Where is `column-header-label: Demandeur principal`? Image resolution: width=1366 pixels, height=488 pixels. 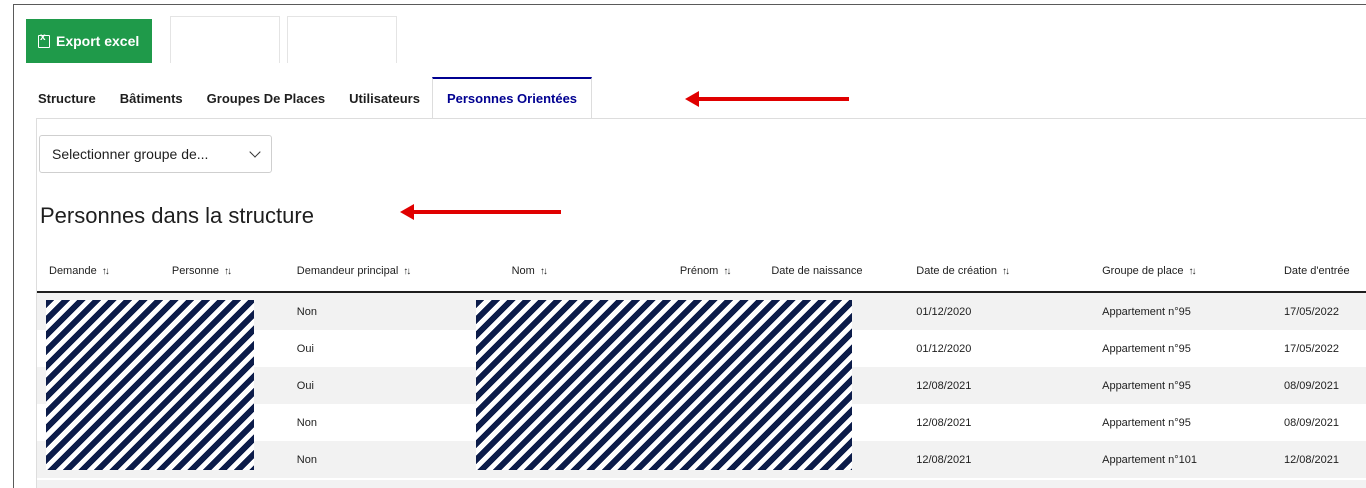 column-header-label: Demandeur principal is located at coordinates (347, 271).